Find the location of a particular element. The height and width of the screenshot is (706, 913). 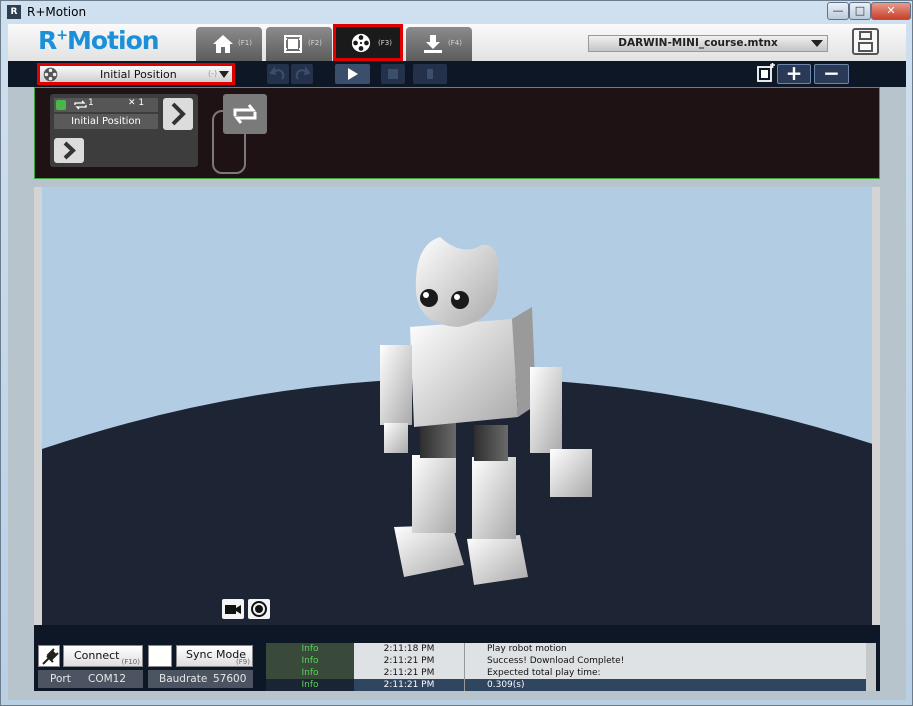

sync-mode-checkbox is located at coordinates (160, 656).